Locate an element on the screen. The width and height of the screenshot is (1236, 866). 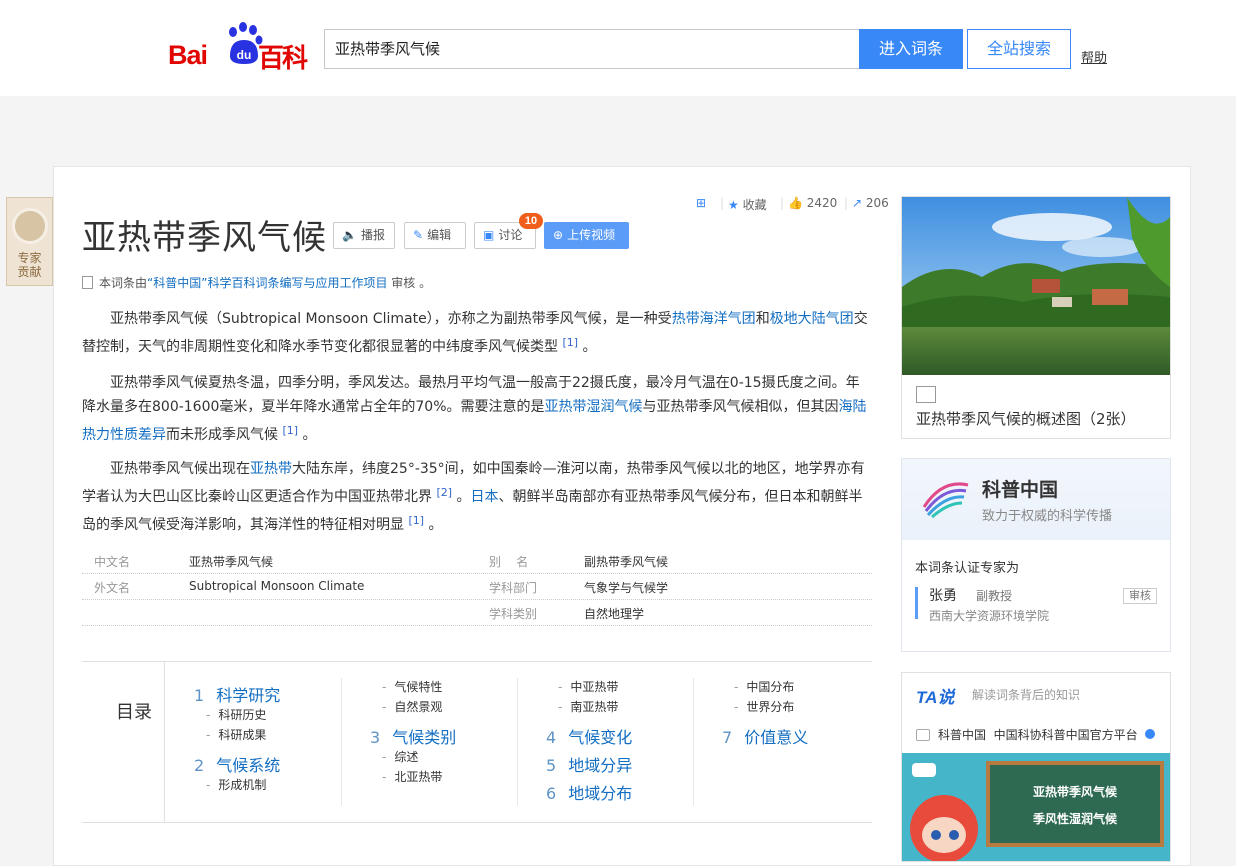
toc-item-1: 1 科学研究 is located at coordinates (237, 694).